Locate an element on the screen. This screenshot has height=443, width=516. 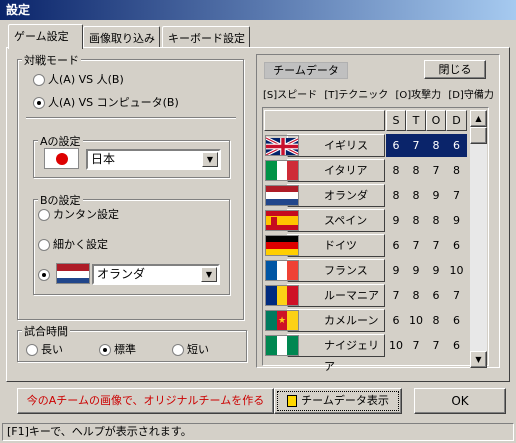
team-row-name: ドイツ is located at coordinates (336, 245).